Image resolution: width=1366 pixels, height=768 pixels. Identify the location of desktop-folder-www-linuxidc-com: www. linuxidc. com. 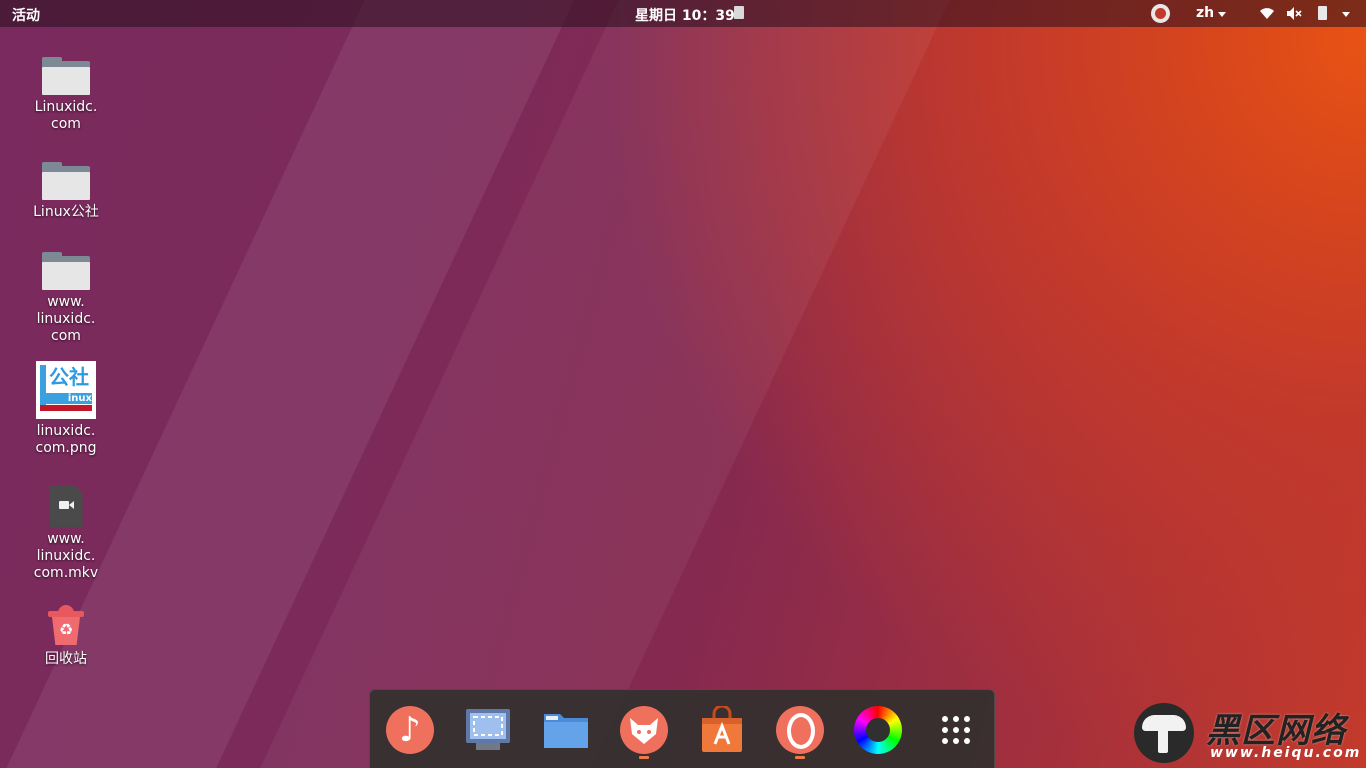
(66, 298).